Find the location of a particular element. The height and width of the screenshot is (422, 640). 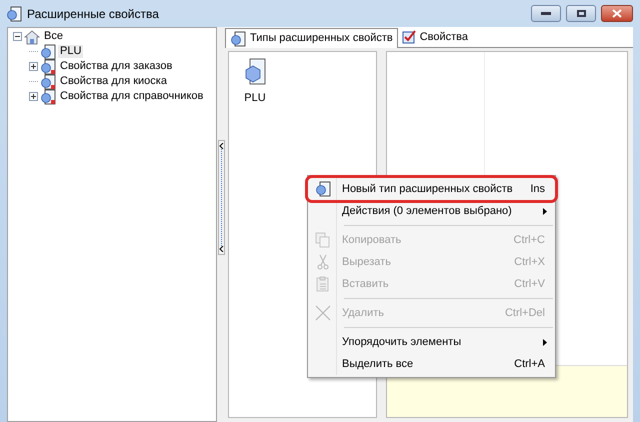

menu-item: Действия (0 элементов выбрано) is located at coordinates (431, 211).